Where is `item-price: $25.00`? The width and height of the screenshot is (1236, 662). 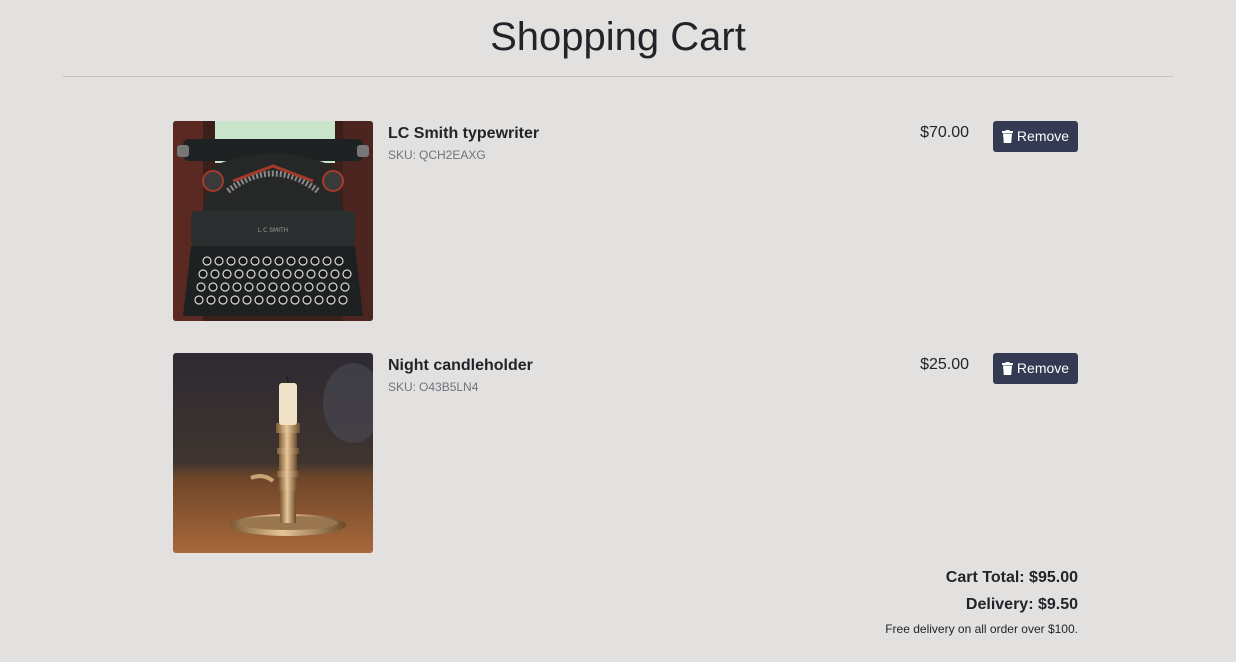 item-price: $25.00 is located at coordinates (944, 364).